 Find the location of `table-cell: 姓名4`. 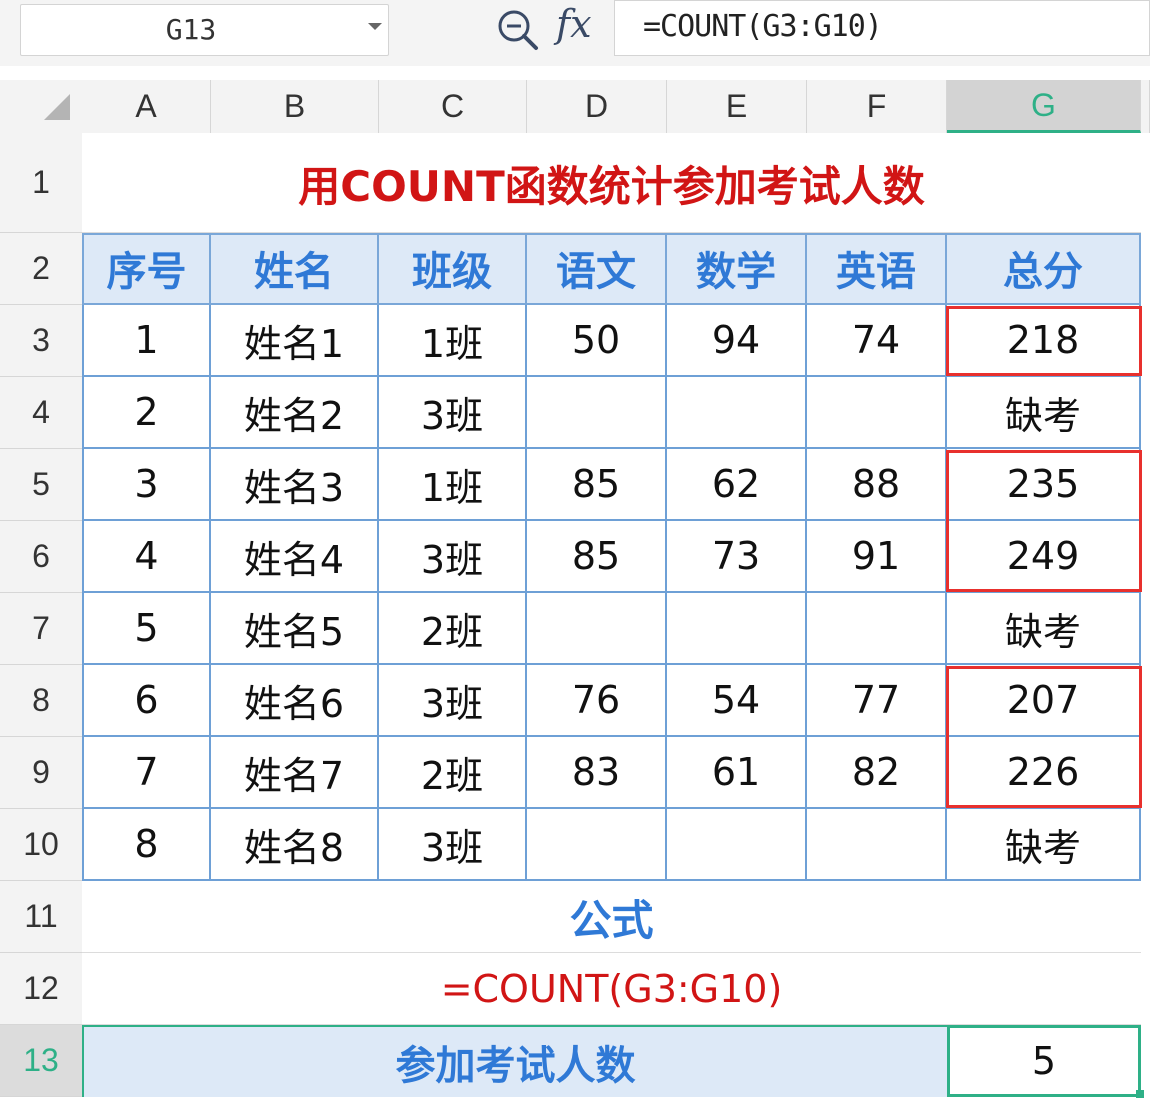

table-cell: 姓名4 is located at coordinates (295, 557).